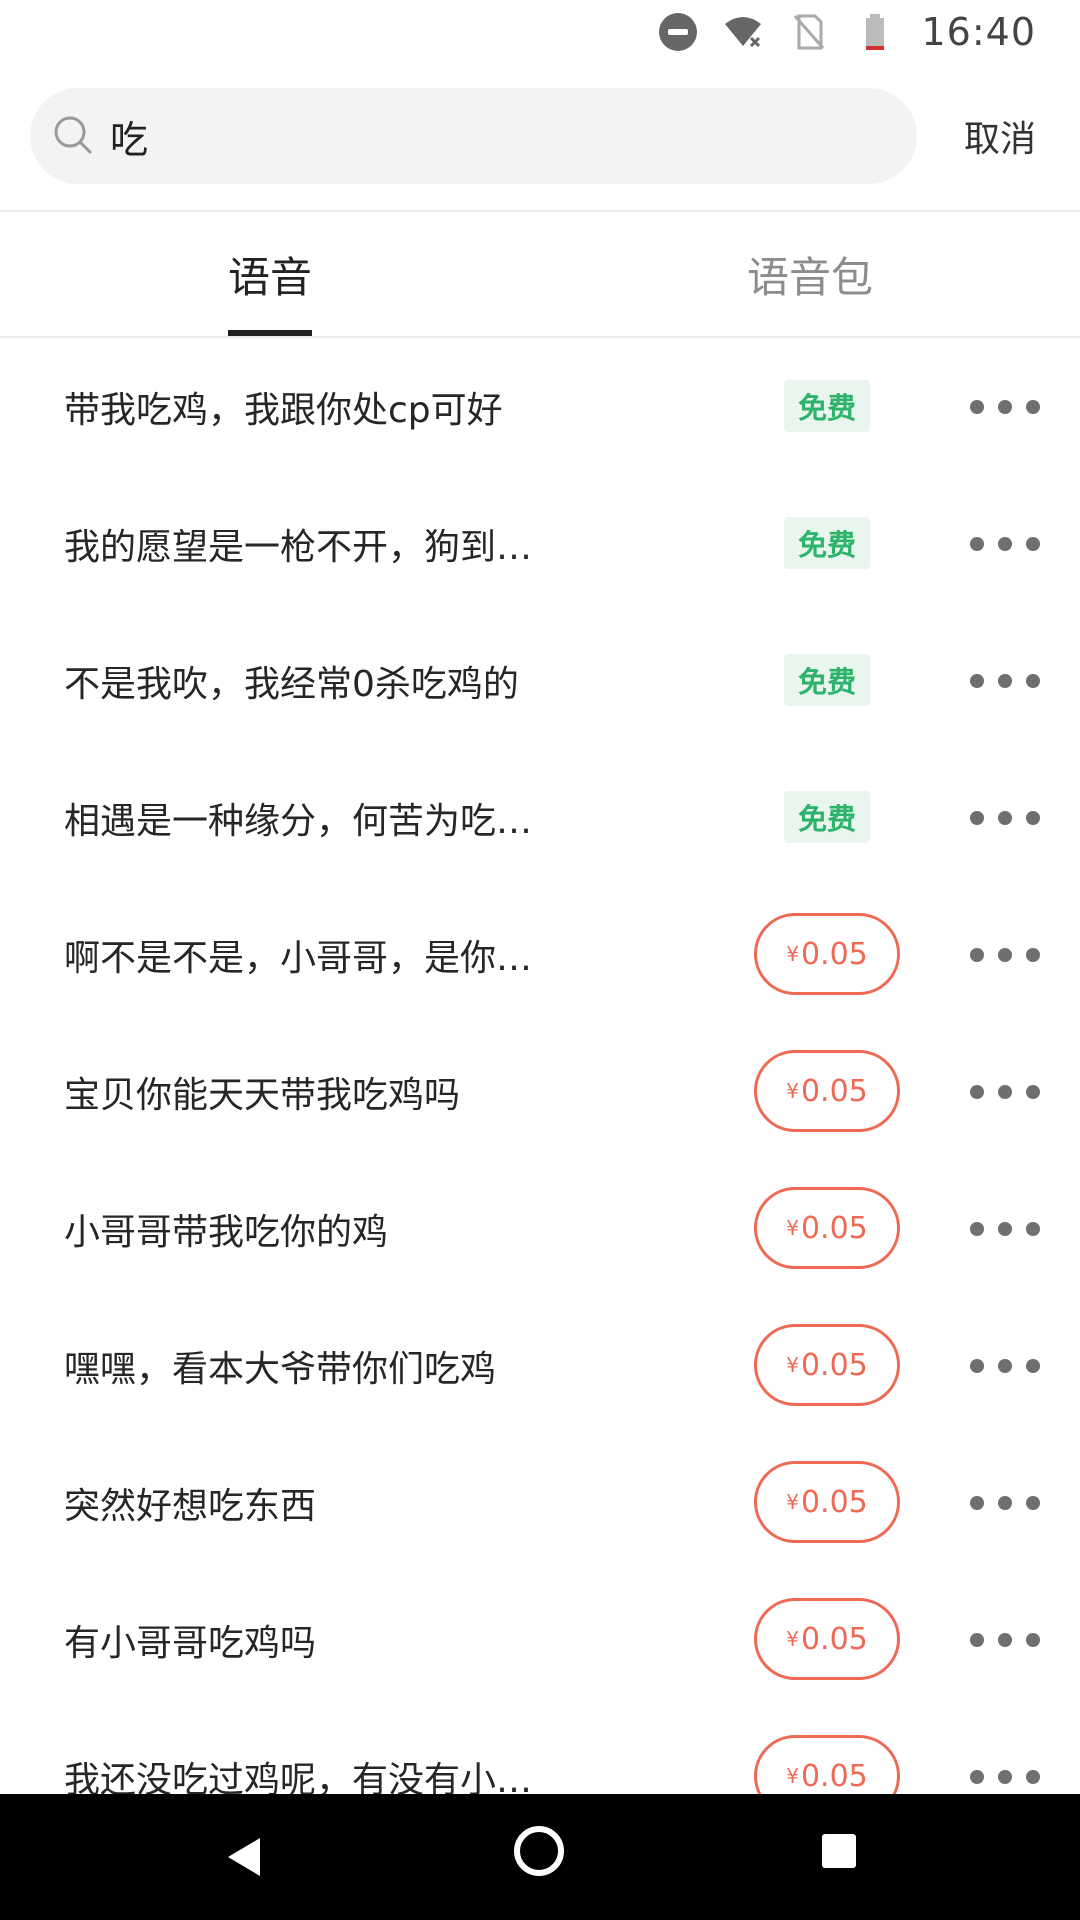  What do you see at coordinates (810, 274) in the screenshot?
I see `tab-voice-pack: 语音包` at bounding box center [810, 274].